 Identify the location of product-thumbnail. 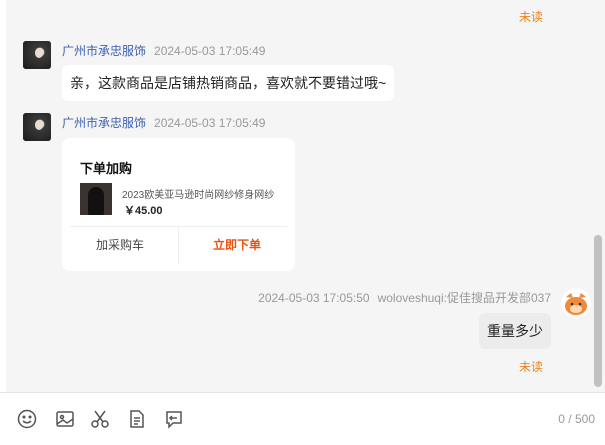
(96, 199).